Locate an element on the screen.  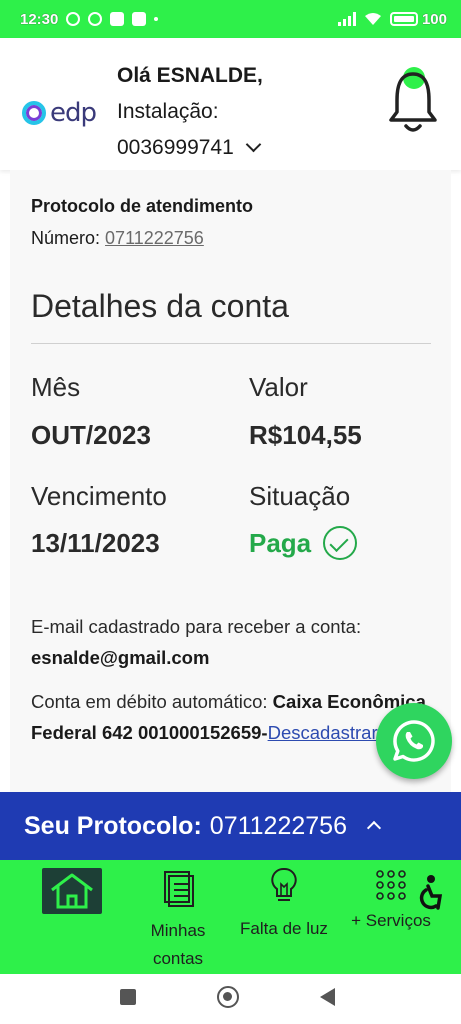
month-value: OUT/2023 is located at coordinates (91, 435).